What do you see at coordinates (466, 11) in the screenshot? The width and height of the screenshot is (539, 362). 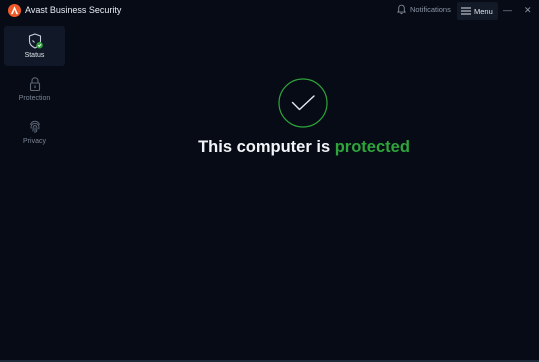 I see `hamburger-icon` at bounding box center [466, 11].